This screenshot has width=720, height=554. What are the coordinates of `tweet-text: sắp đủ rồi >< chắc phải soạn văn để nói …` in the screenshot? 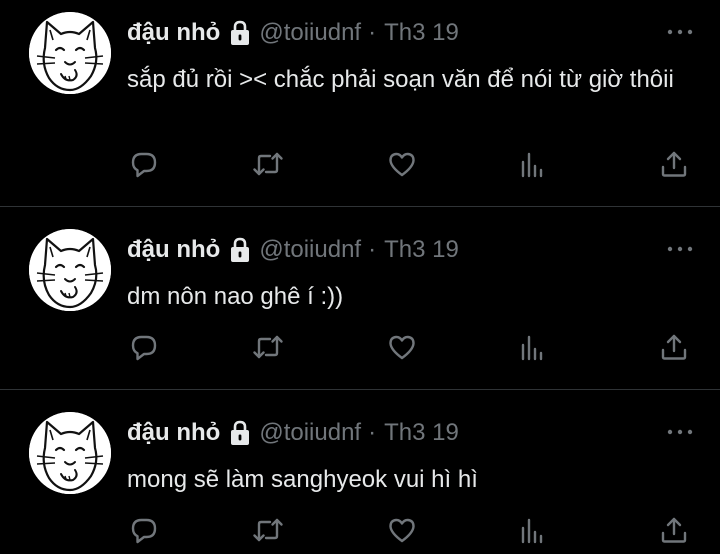 It's located at (400, 79).